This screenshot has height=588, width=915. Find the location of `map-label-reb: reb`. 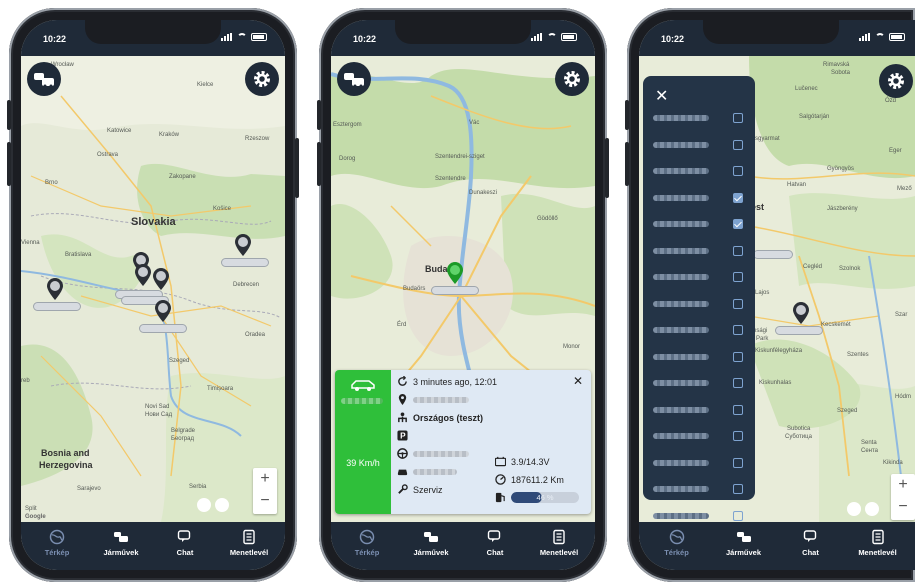

map-label-reb: reb is located at coordinates (25, 381).